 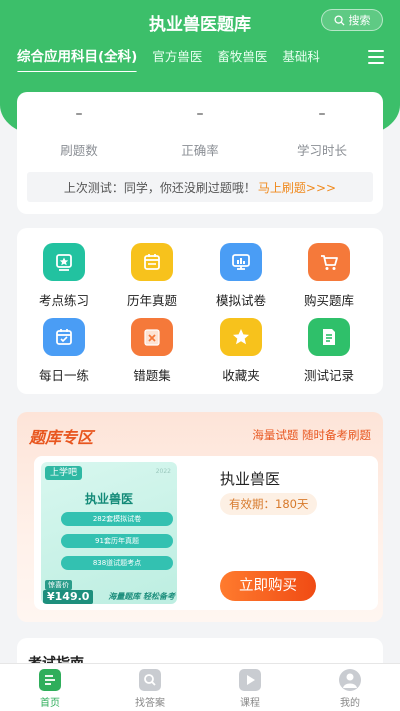 I want to click on feature-mock-exam: 模拟试卷, so click(x=241, y=276).